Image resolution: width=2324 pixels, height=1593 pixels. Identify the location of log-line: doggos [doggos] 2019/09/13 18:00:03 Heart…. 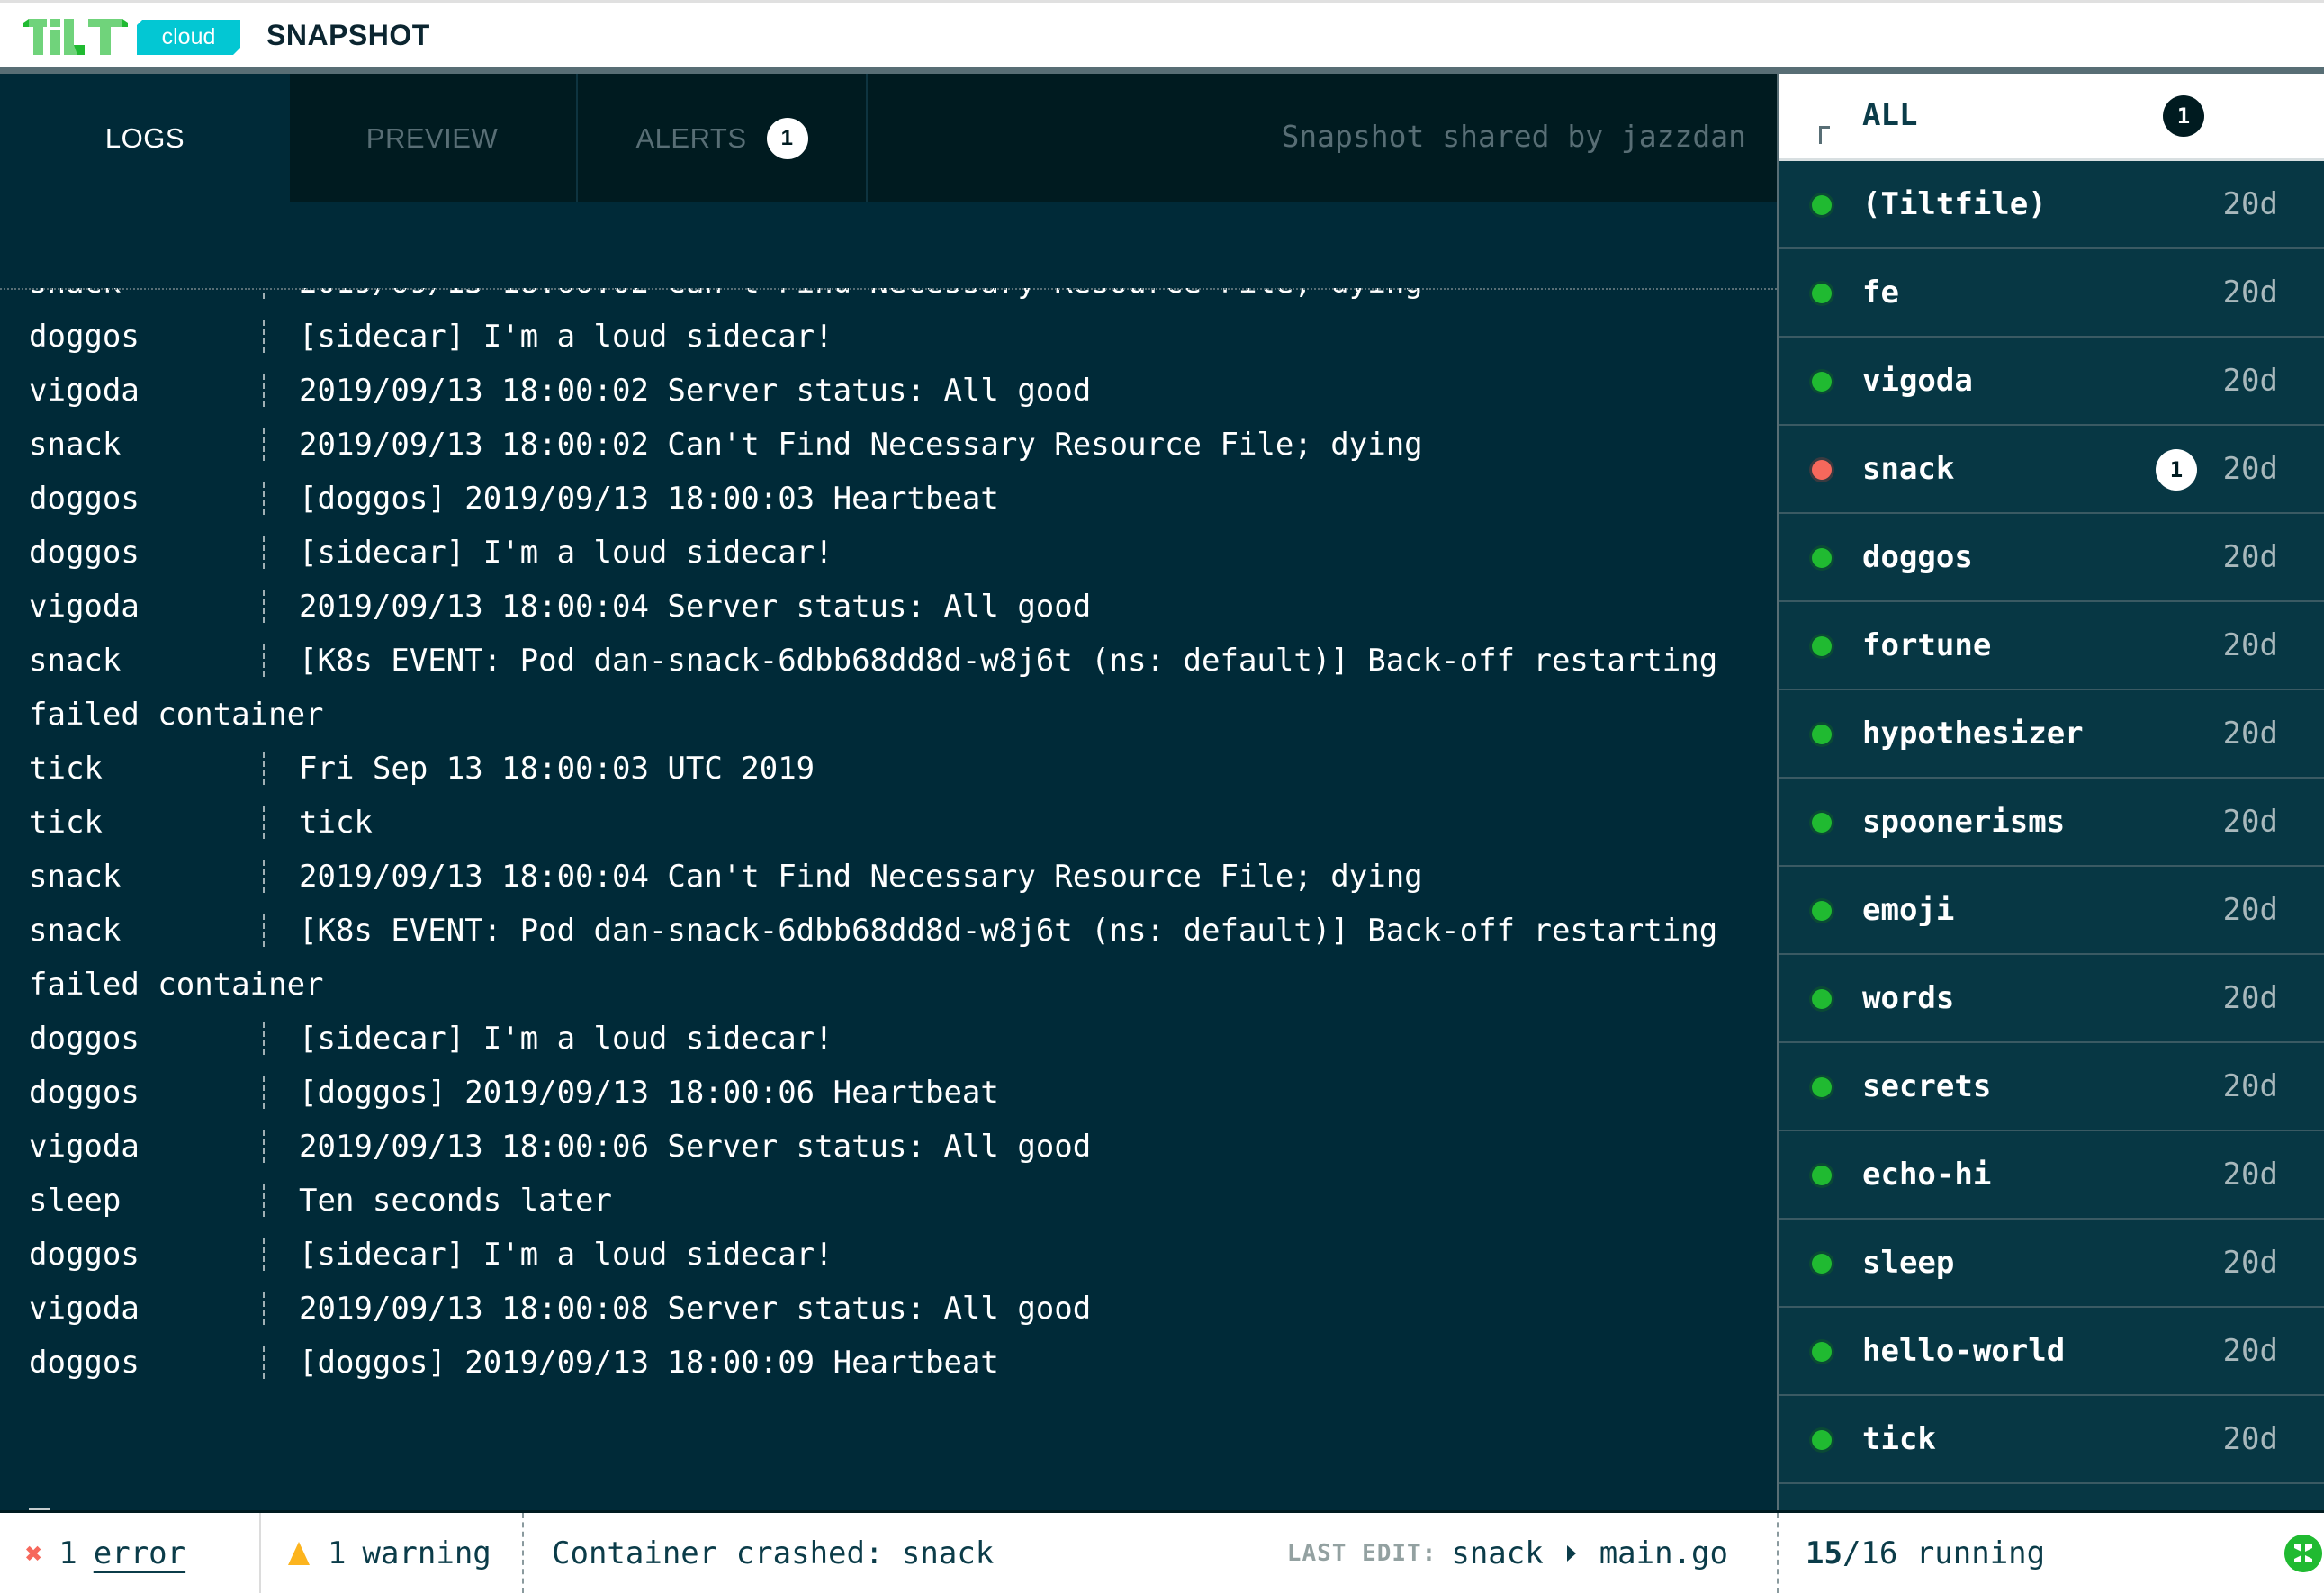
(888, 499).